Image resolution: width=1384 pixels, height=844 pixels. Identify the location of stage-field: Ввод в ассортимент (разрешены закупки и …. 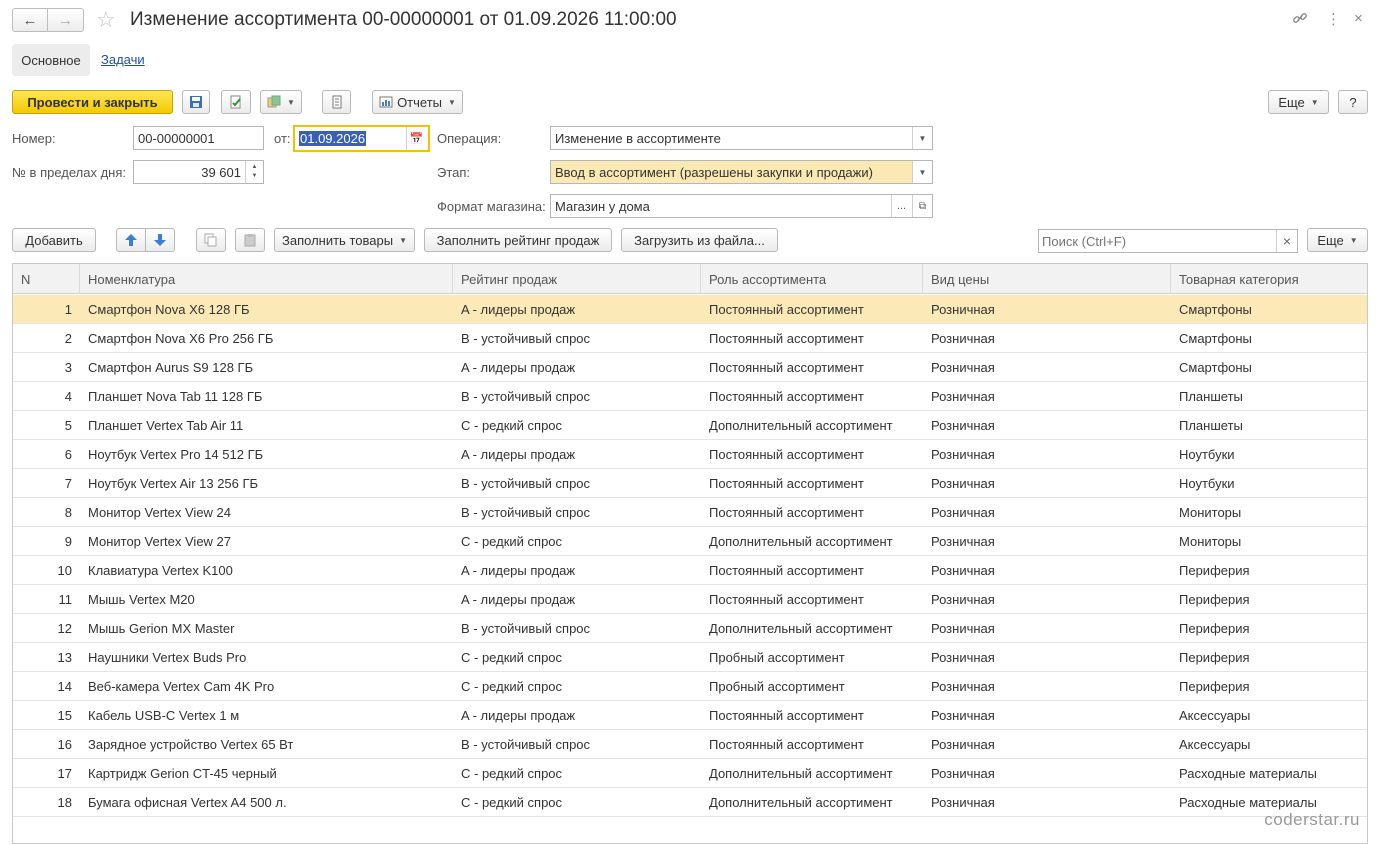
(741, 172).